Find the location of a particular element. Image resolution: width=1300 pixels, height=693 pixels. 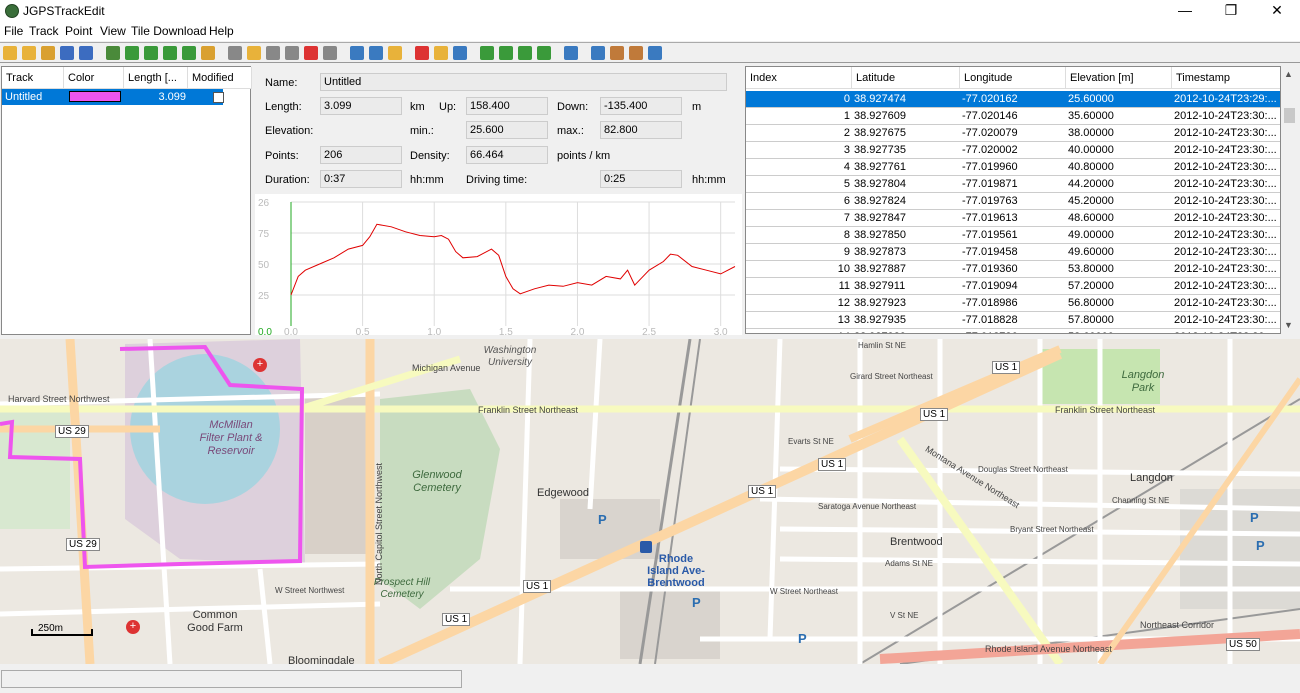

col-index-header: Index is located at coordinates (799, 78).